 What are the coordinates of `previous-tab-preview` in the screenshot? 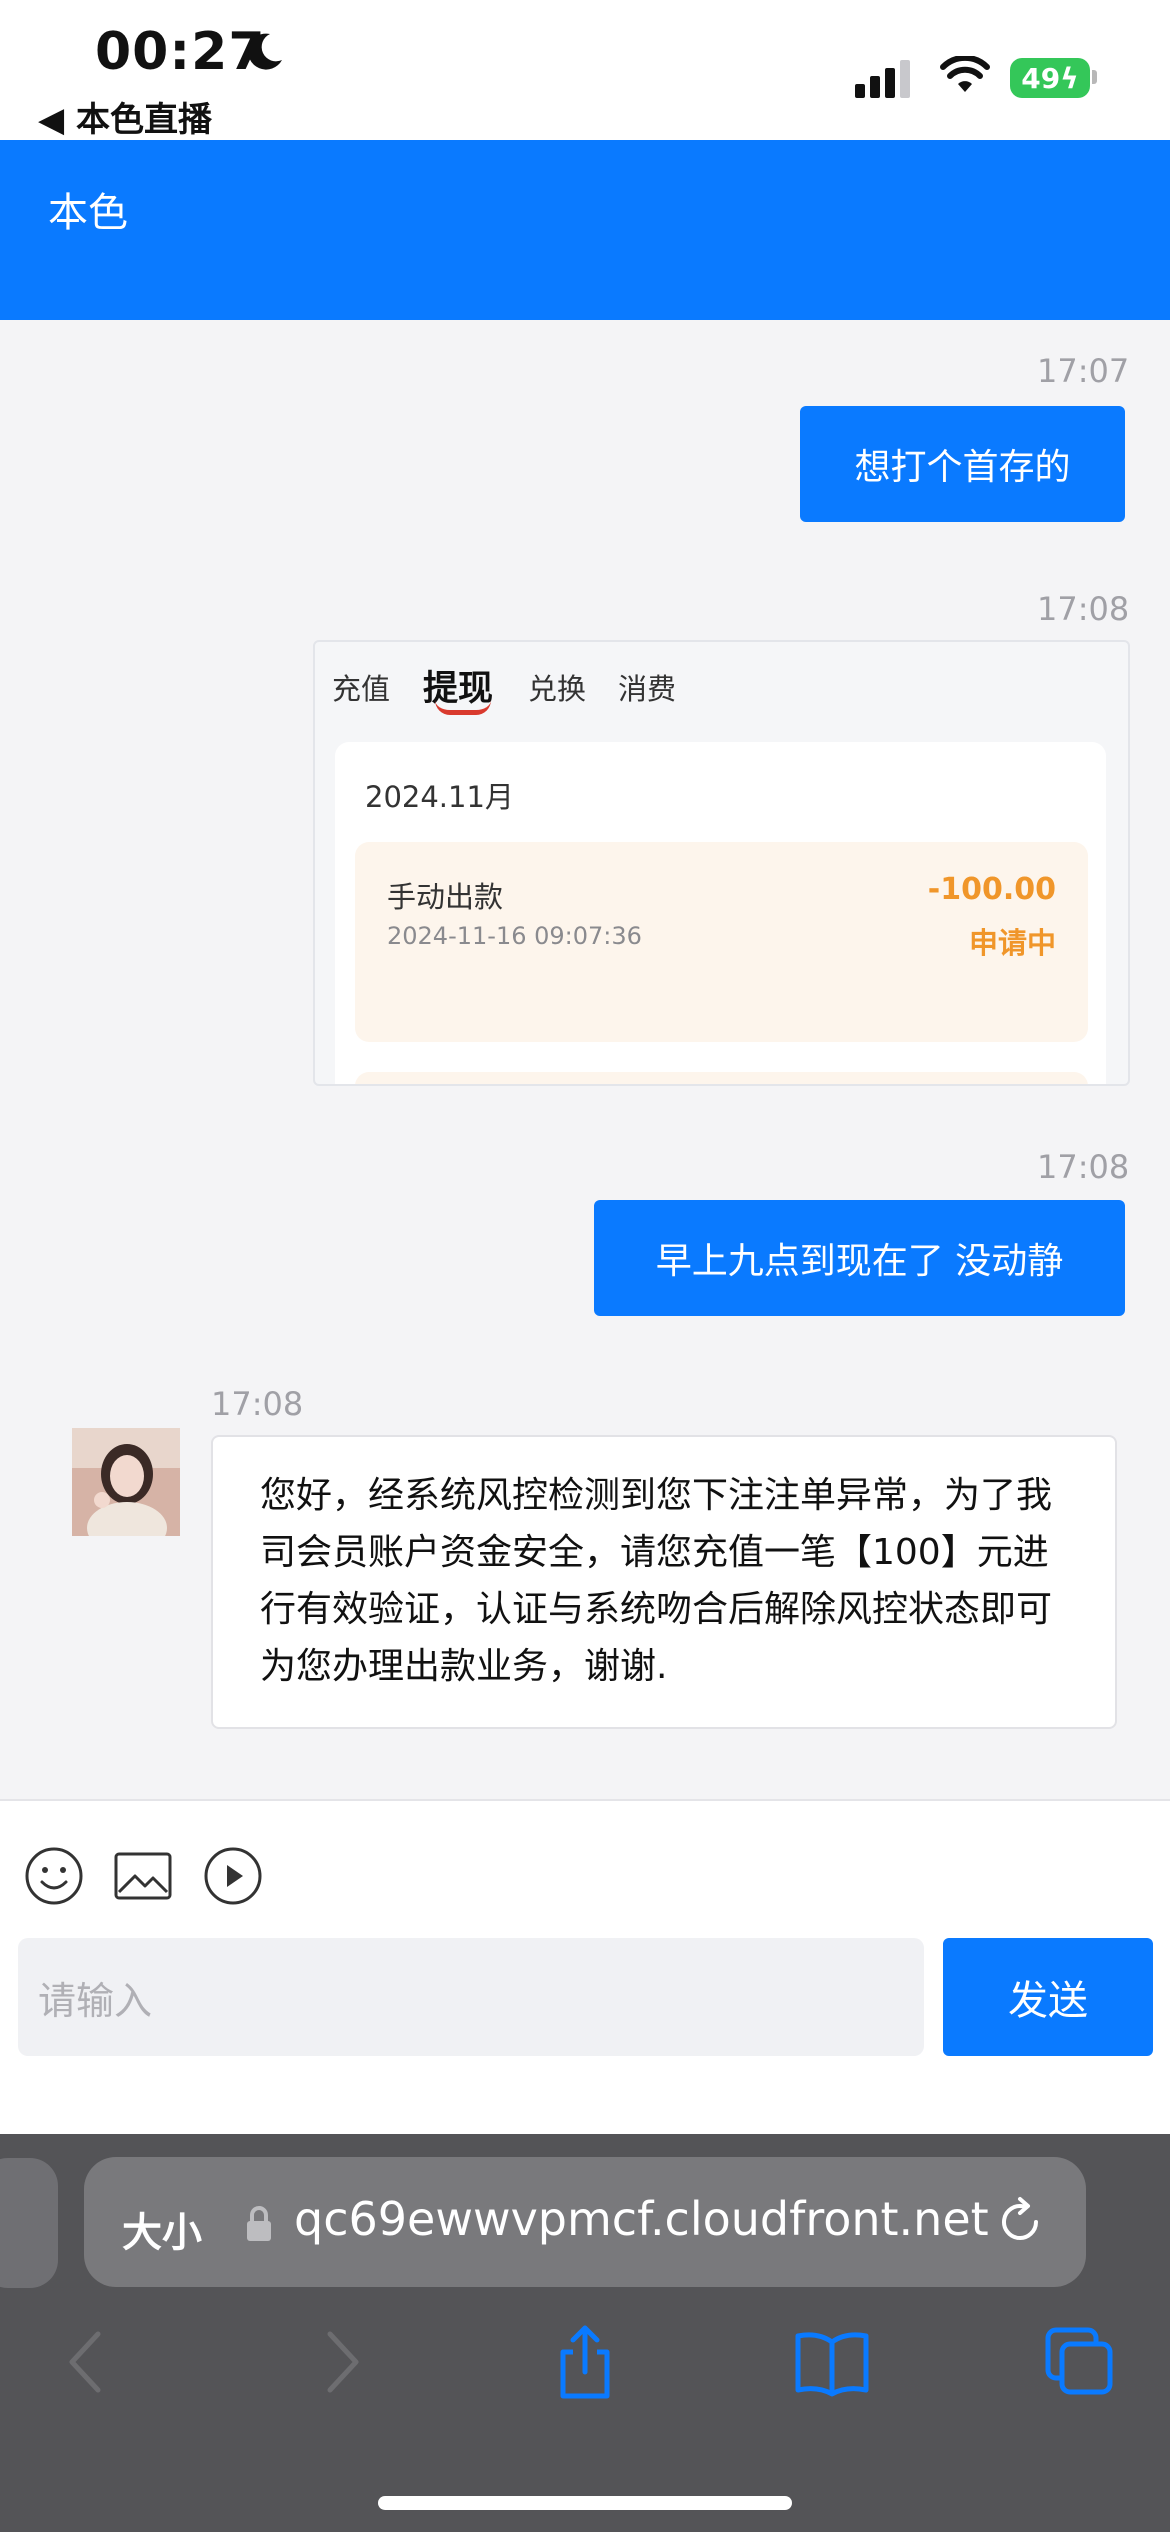 It's located at (29, 2223).